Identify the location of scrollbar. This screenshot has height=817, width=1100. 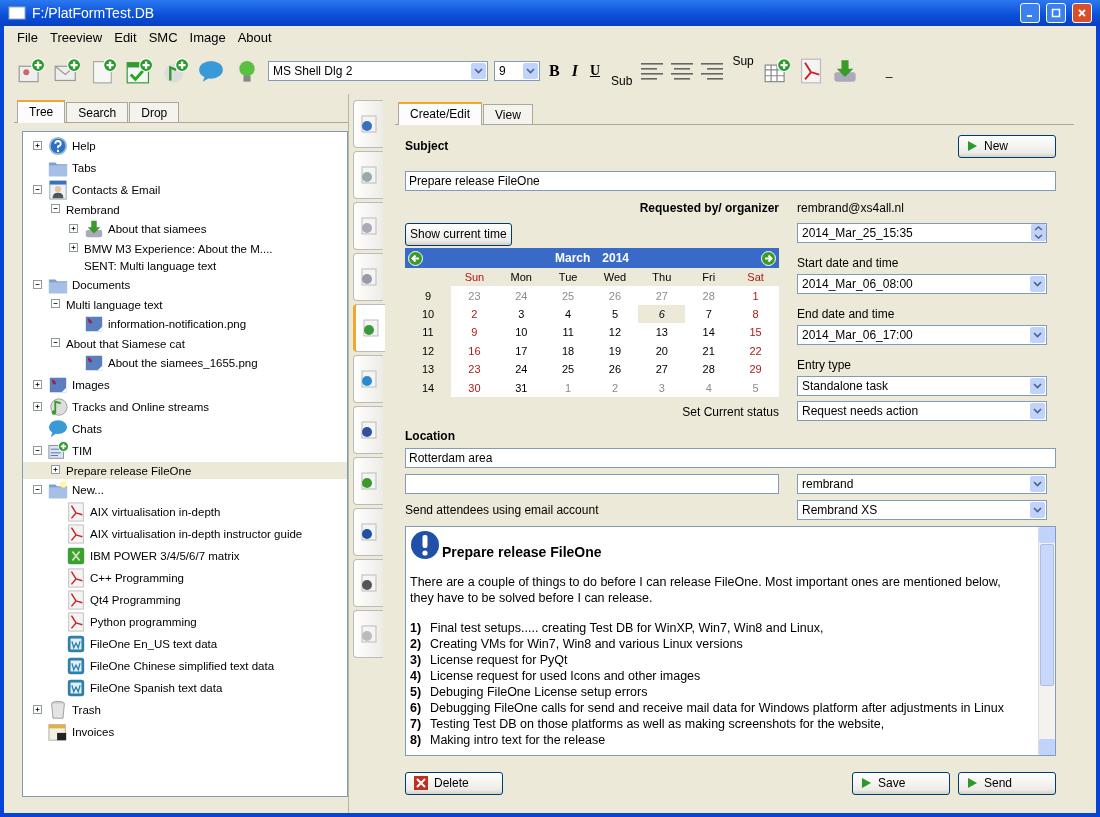
(1046, 640).